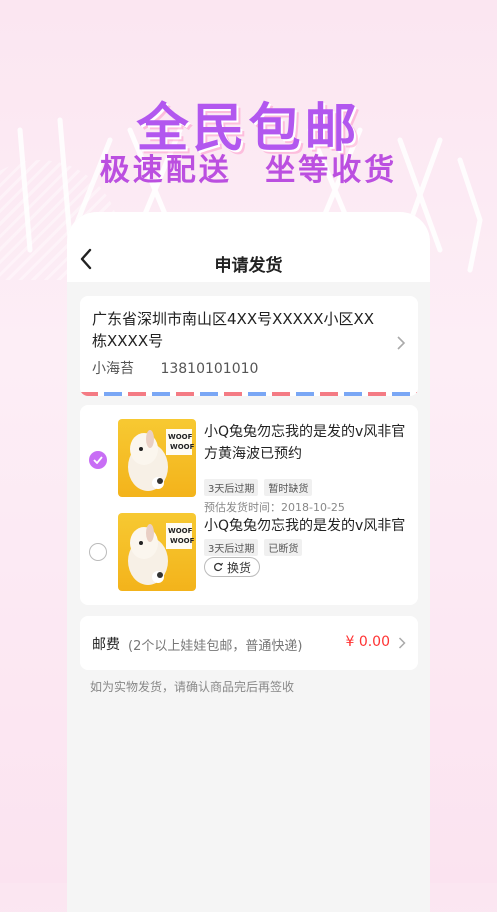 This screenshot has height=912, width=497. Describe the element at coordinates (283, 547) in the screenshot. I see `tag-stock: 已断货` at that location.